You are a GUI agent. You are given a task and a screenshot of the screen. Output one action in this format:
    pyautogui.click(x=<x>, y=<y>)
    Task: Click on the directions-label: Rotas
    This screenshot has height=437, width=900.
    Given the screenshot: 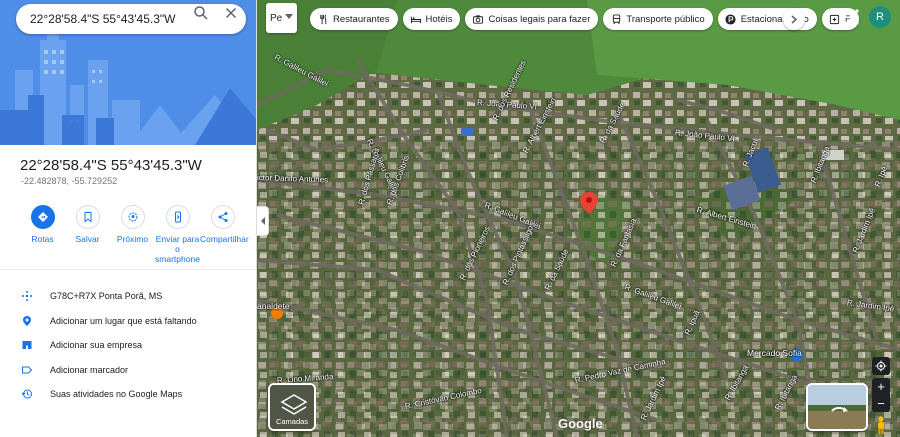 What is the action you would take?
    pyautogui.click(x=42, y=239)
    